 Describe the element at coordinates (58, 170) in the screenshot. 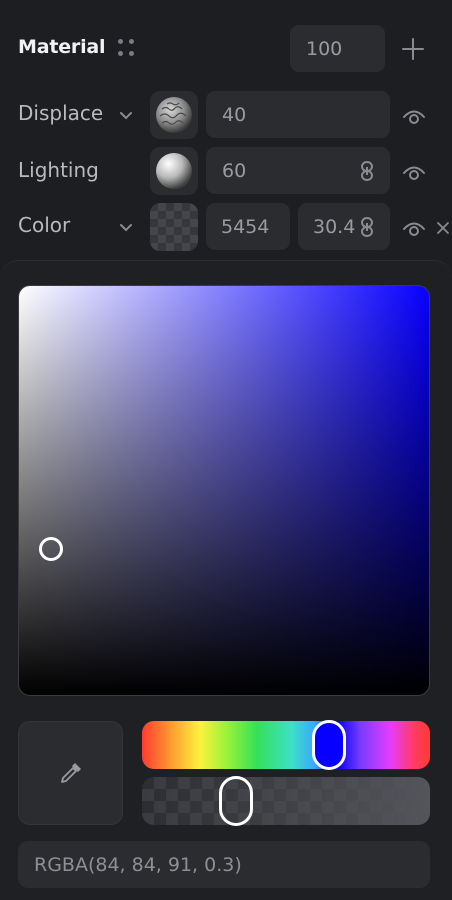

I see `lighting-label: Lighting` at that location.